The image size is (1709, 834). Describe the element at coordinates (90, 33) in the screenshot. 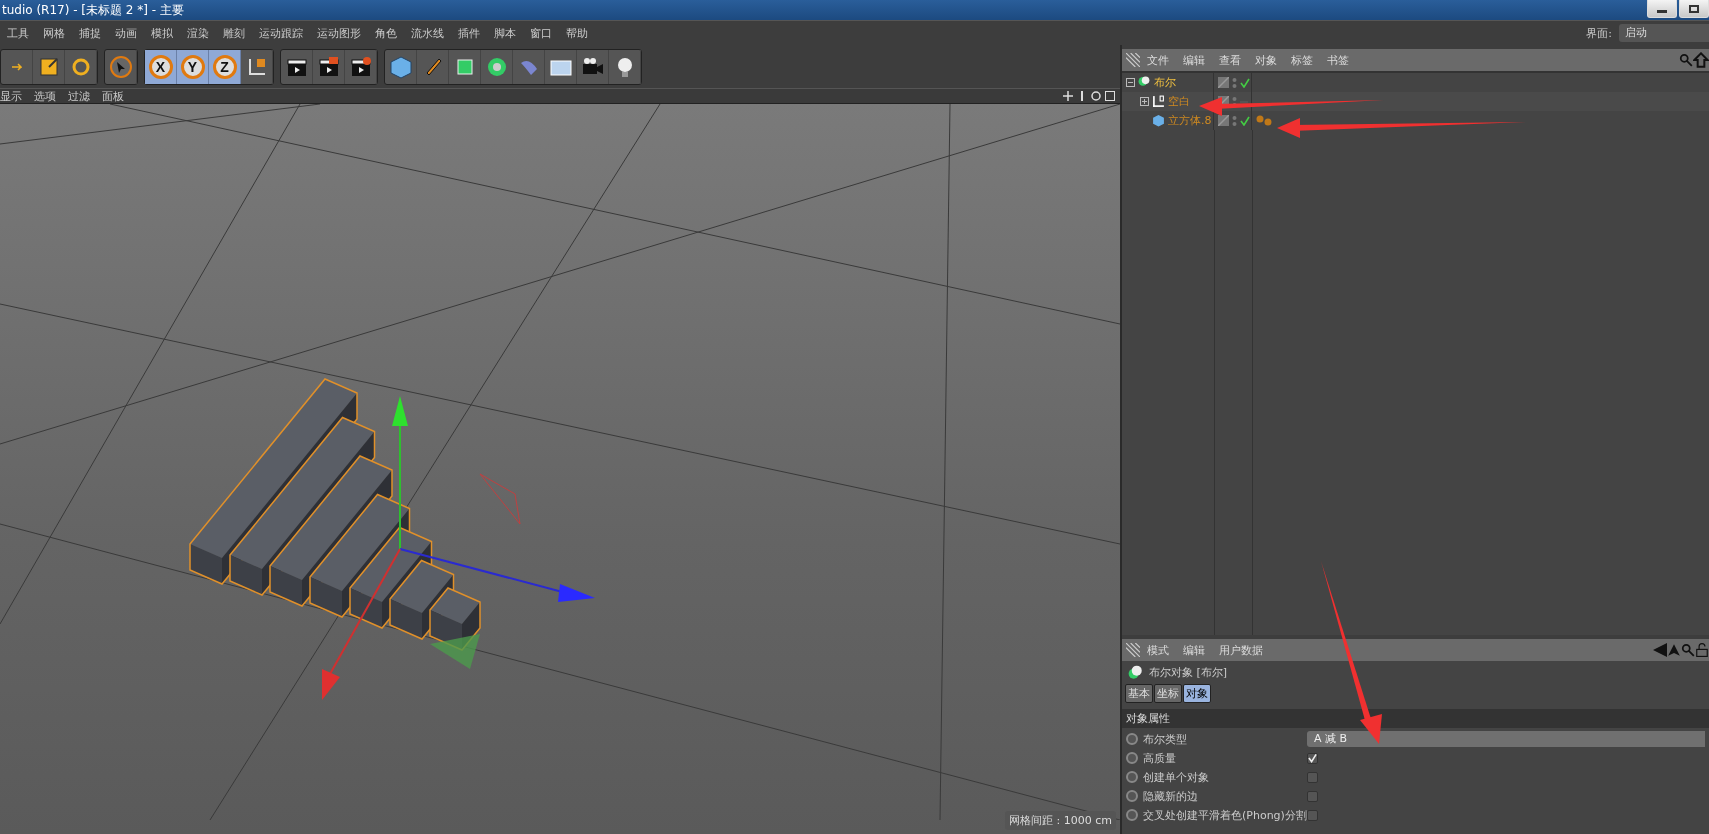

I see `menu-item: 捕捉` at that location.